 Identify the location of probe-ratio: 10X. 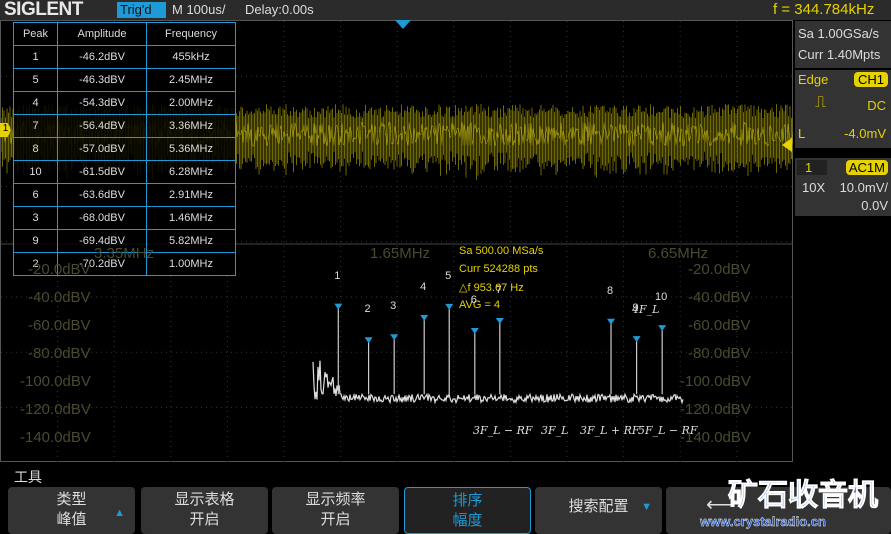
(814, 187).